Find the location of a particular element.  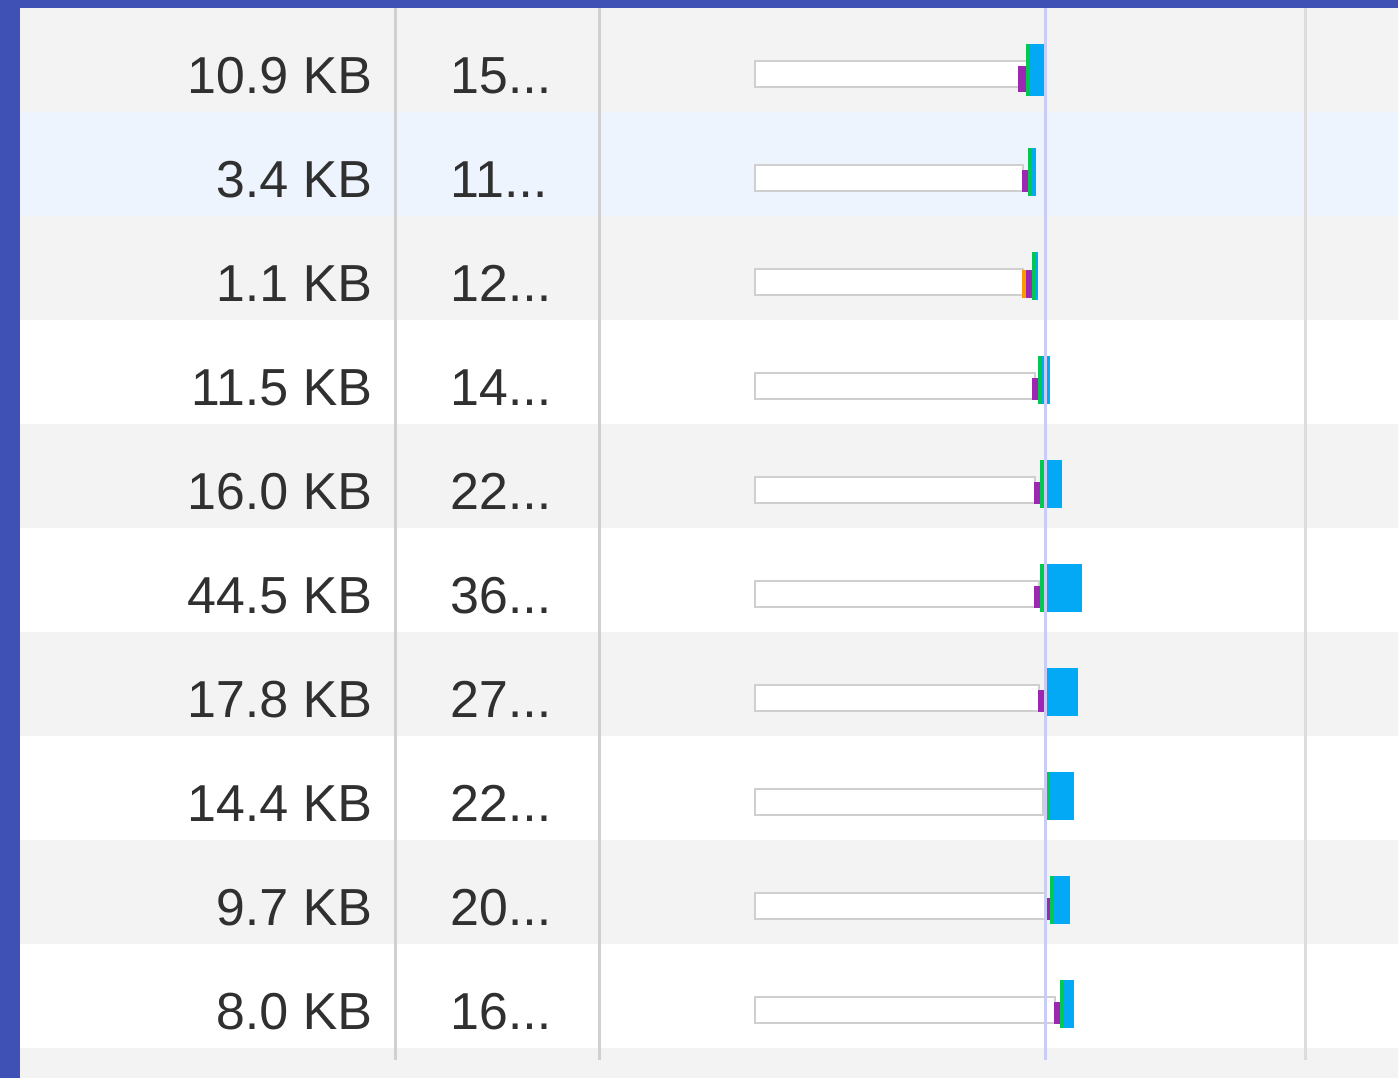

size-cell: 8.0 KB is located at coordinates (293, 1012).